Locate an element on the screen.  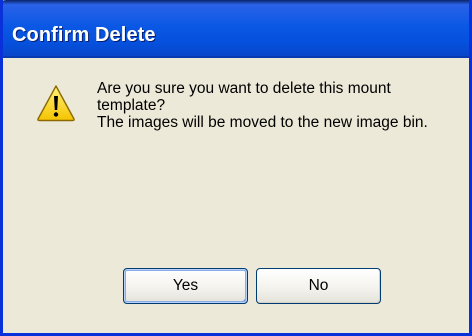
dialog-title: Confirm Delete is located at coordinates (84, 35).